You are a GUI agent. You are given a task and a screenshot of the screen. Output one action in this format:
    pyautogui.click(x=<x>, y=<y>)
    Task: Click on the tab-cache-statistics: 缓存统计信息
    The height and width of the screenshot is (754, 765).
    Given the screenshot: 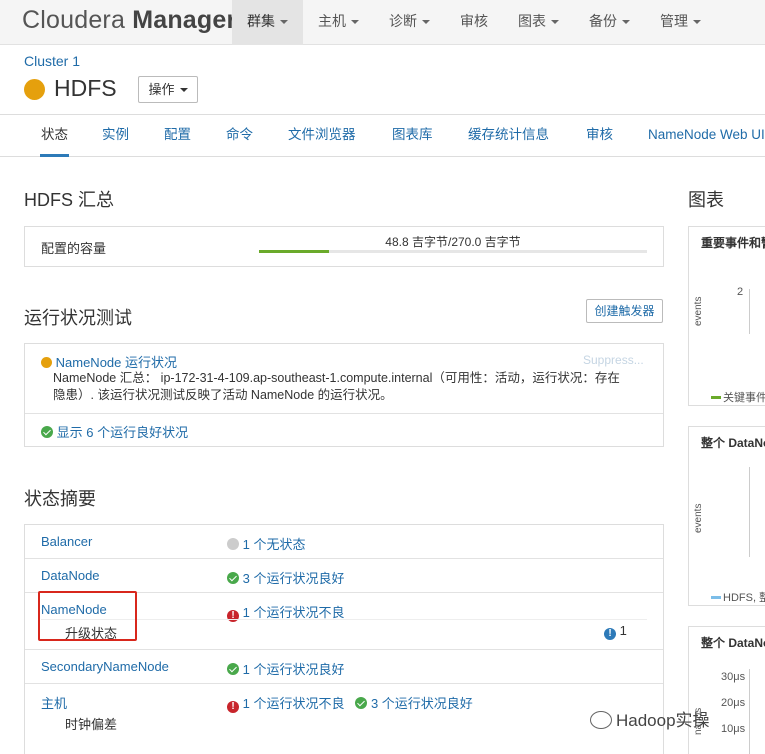 What is the action you would take?
    pyautogui.click(x=508, y=136)
    